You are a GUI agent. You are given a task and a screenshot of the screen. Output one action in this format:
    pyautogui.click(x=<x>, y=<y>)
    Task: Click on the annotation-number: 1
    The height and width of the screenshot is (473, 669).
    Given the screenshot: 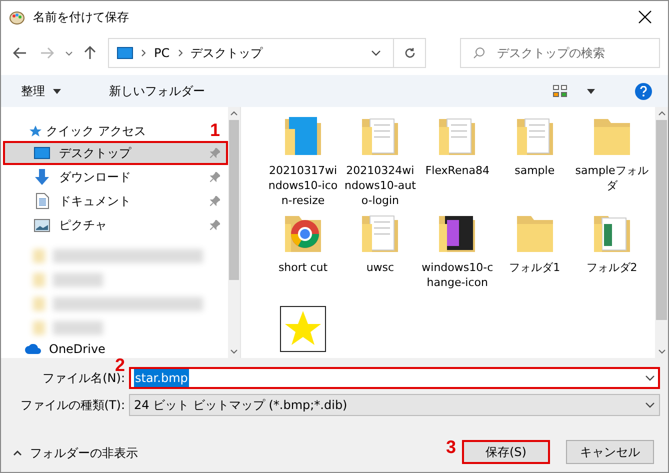 What is the action you would take?
    pyautogui.click(x=215, y=130)
    